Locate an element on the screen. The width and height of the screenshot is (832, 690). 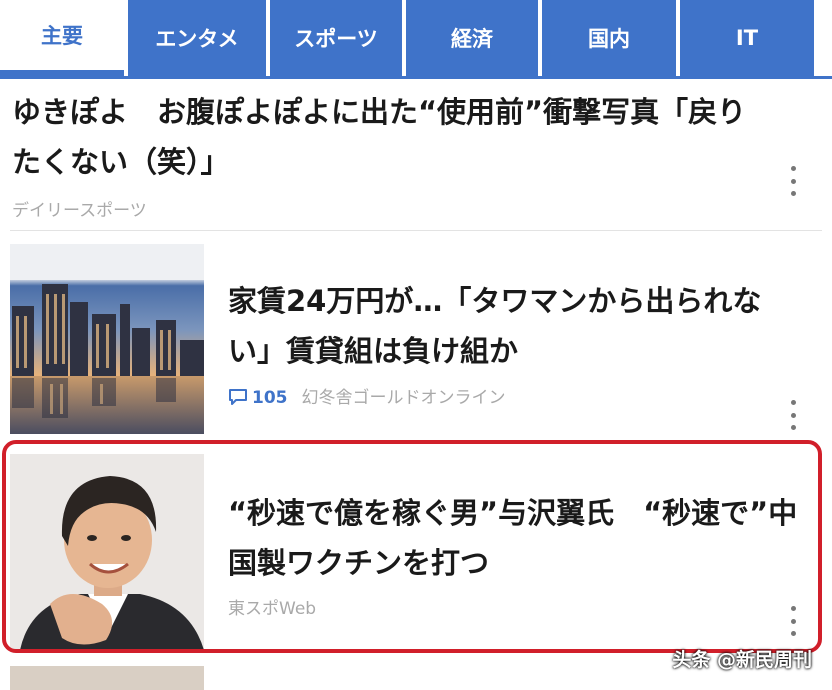
news-title-line: い」賃貸組は負け組か is located at coordinates (373, 351).